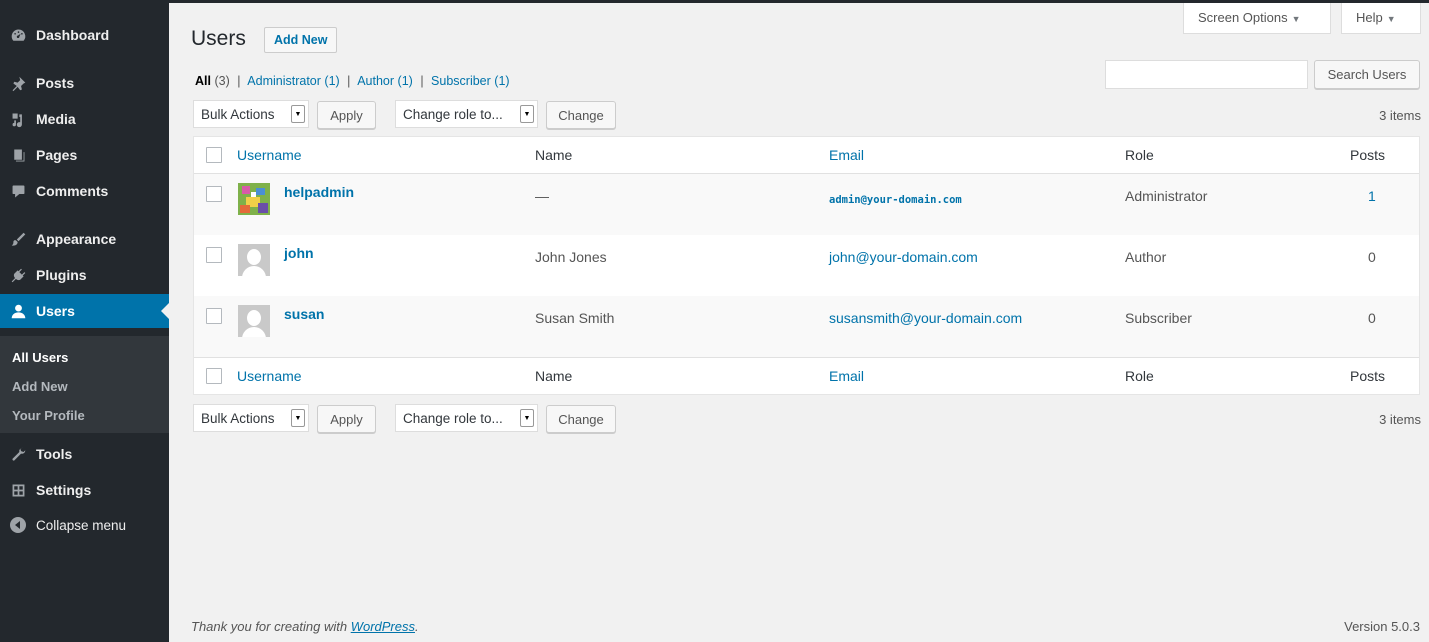  What do you see at coordinates (55, 83) in the screenshot?
I see `sidebar-item-label: Posts` at bounding box center [55, 83].